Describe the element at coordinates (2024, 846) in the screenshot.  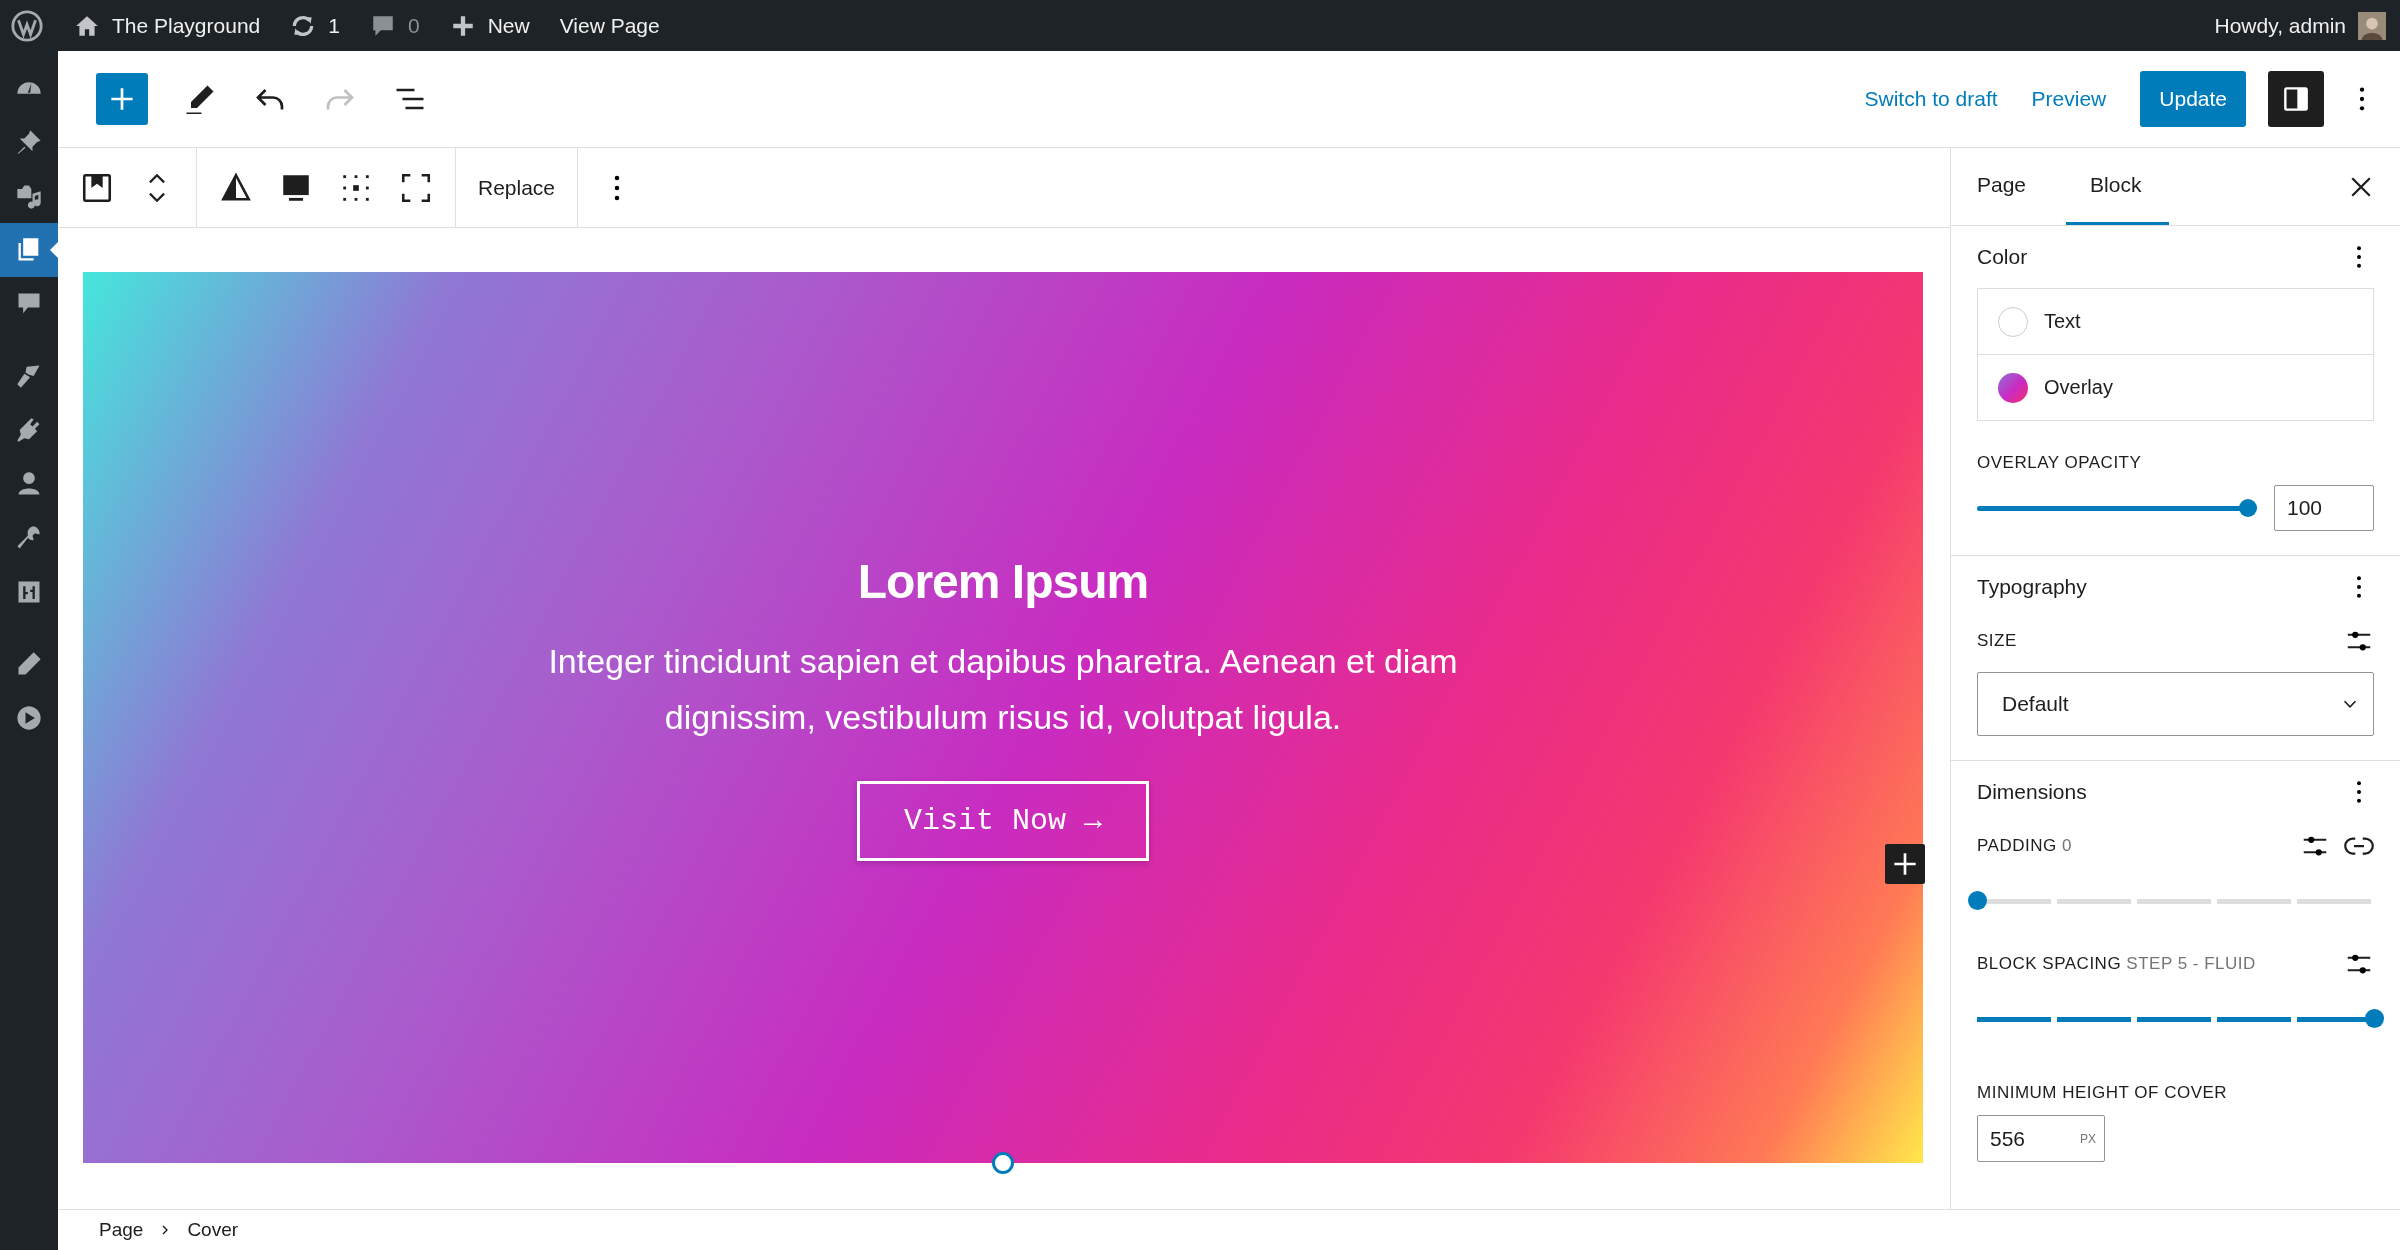
I see `field-label: PADDING 0` at that location.